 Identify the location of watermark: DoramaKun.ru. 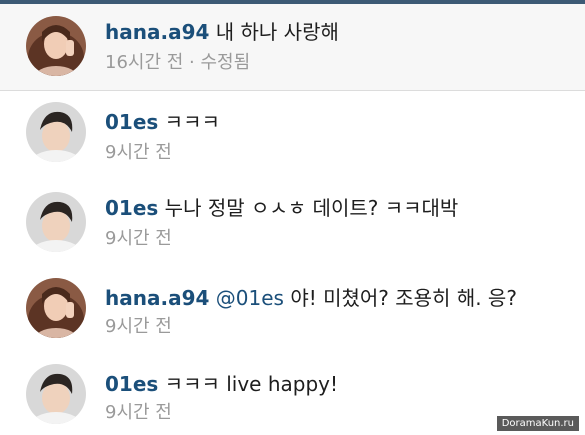
(537, 423).